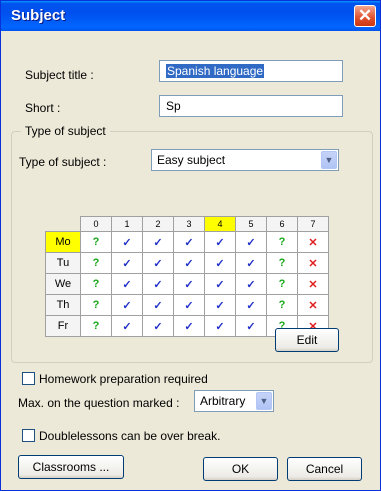 Image resolution: width=381 pixels, height=491 pixels. Describe the element at coordinates (234, 401) in the screenshot. I see `max-question-select: Arbitrary ▼` at that location.